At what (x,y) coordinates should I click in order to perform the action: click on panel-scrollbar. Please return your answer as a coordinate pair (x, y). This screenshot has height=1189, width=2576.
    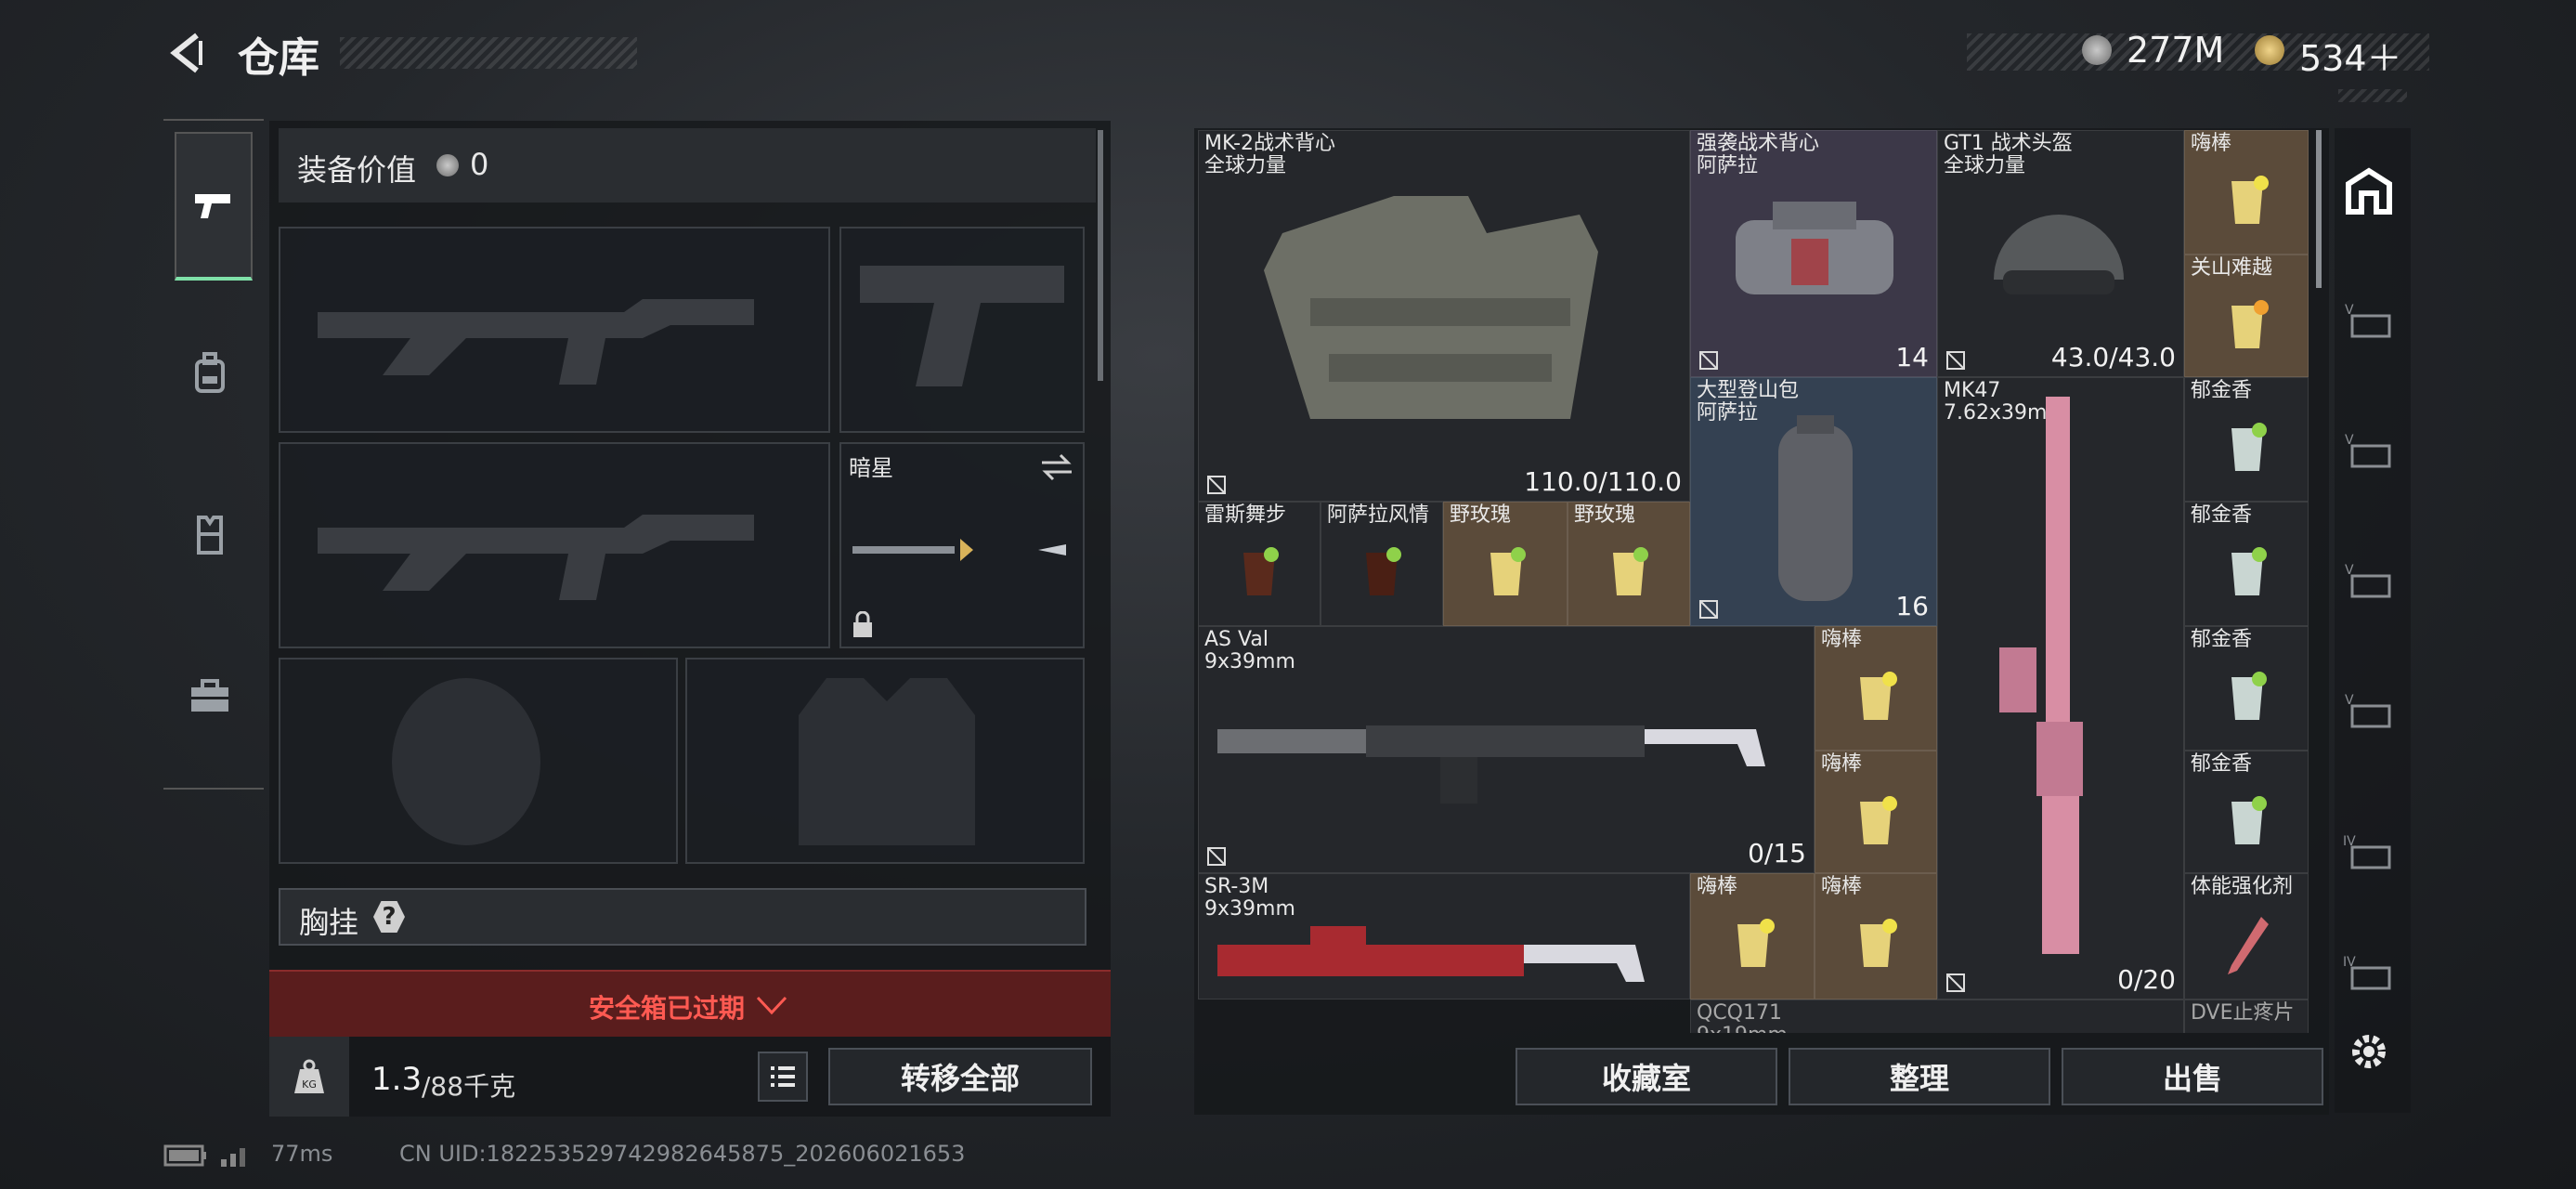
    Looking at the image, I should click on (1101, 256).